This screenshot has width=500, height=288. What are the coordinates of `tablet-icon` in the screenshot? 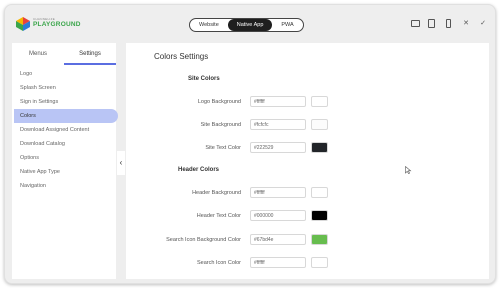 It's located at (432, 23).